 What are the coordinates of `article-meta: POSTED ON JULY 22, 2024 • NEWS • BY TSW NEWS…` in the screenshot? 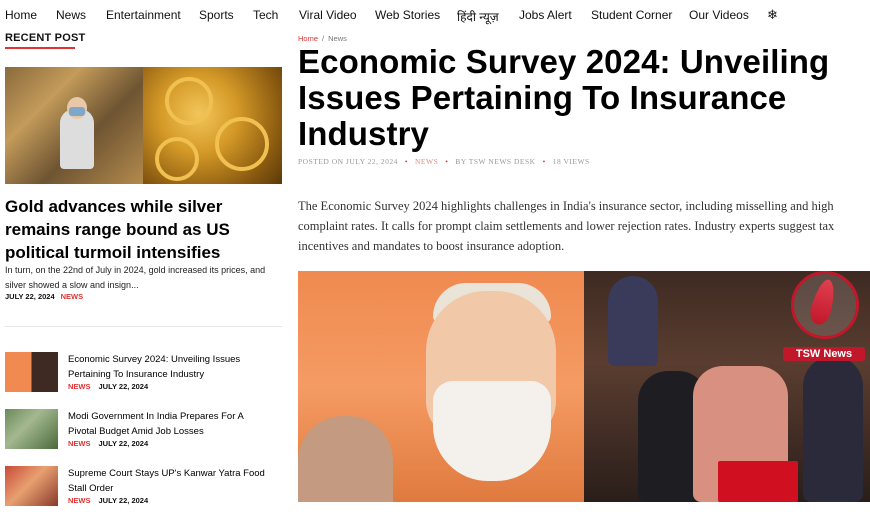 It's located at (444, 161).